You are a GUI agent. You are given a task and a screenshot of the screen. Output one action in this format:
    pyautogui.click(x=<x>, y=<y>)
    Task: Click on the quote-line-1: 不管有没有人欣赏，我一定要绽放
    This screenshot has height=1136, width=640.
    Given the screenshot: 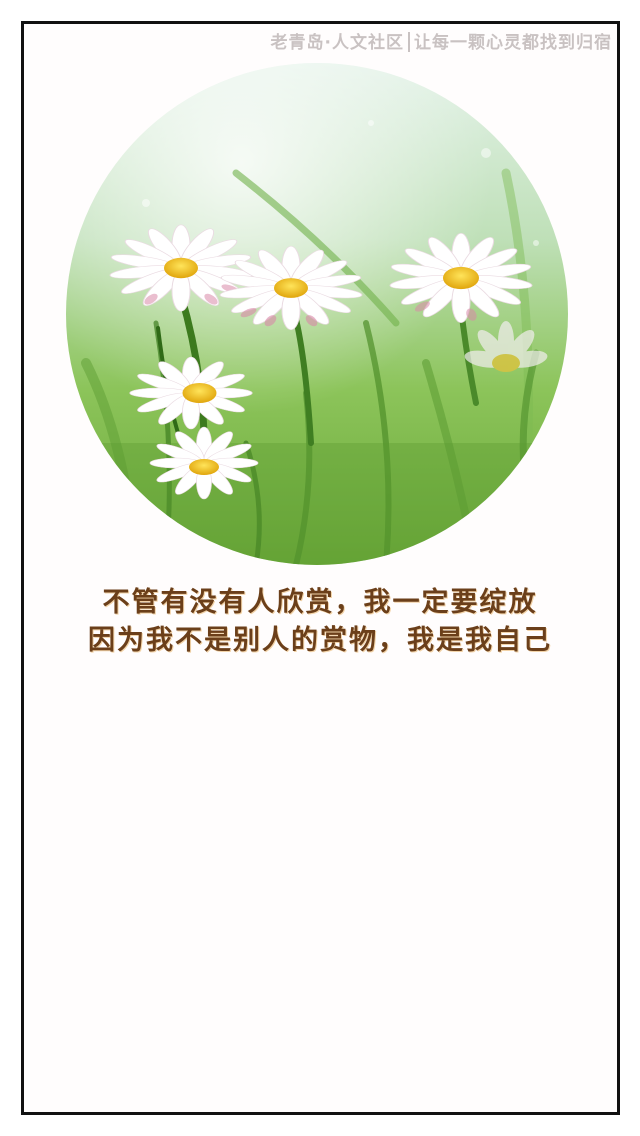 What is the action you would take?
    pyautogui.click(x=320, y=602)
    